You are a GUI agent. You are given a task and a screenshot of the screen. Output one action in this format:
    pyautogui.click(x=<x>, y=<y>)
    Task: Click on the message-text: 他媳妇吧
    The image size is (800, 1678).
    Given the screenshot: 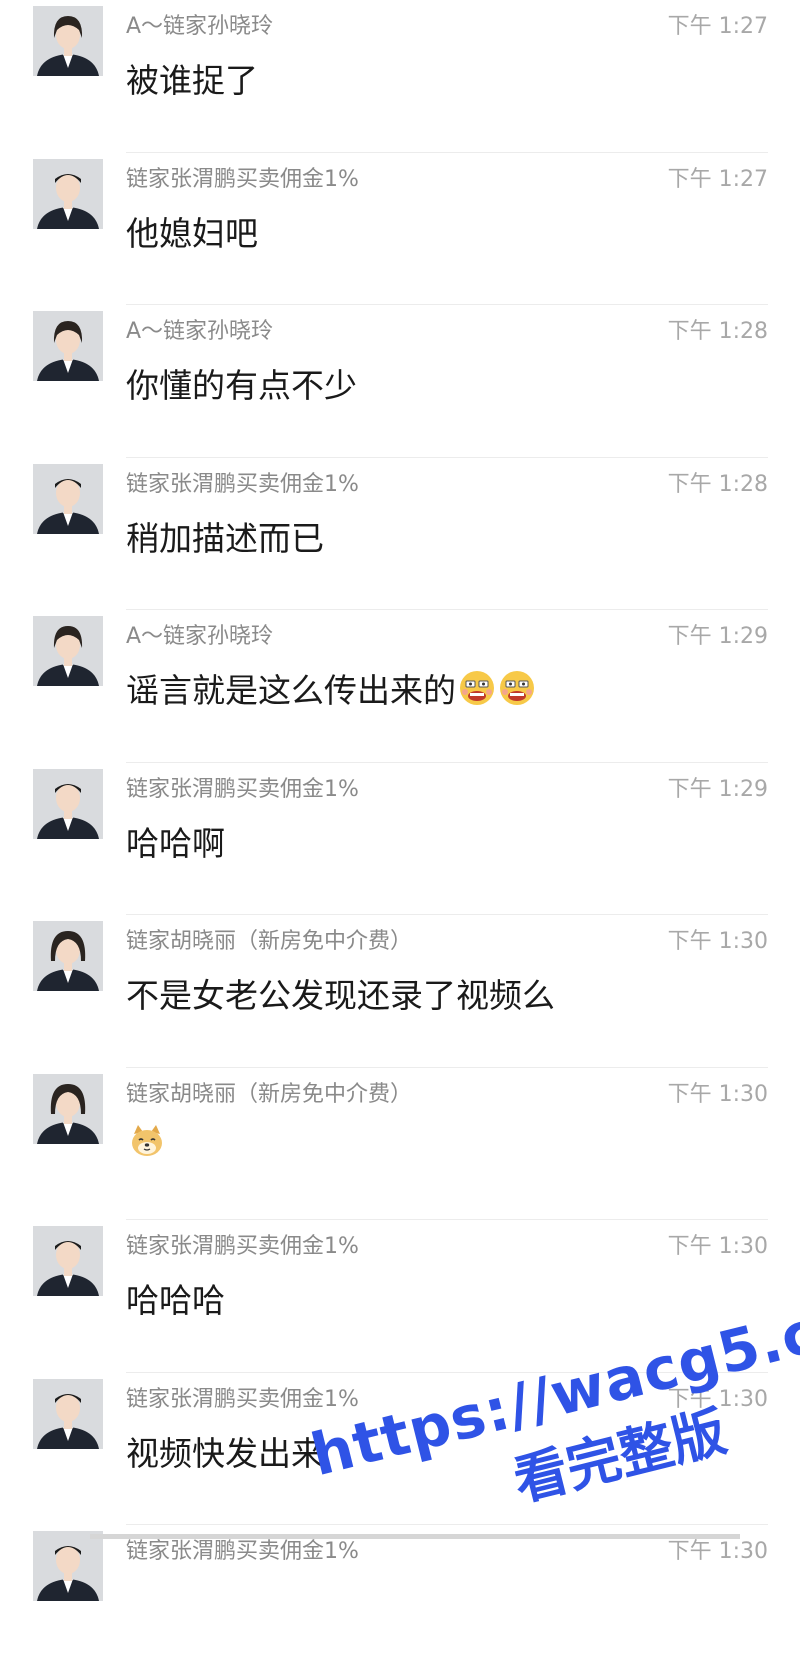 What is the action you would take?
    pyautogui.click(x=192, y=231)
    